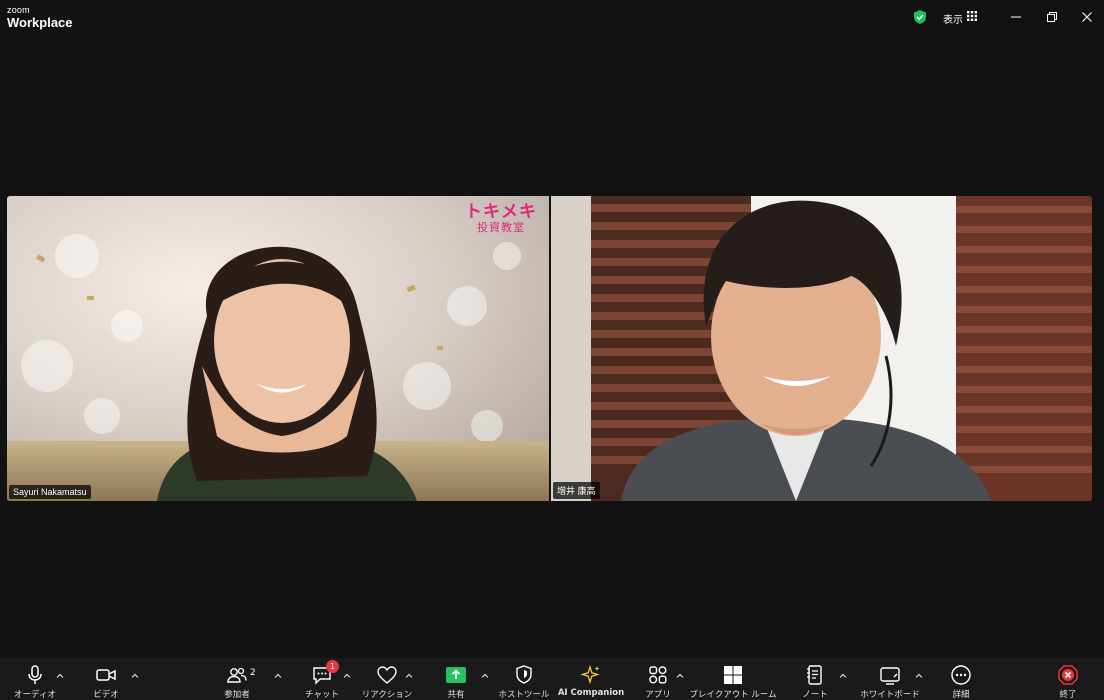 The width and height of the screenshot is (1104, 700). I want to click on grid-view-icon, so click(972, 16).